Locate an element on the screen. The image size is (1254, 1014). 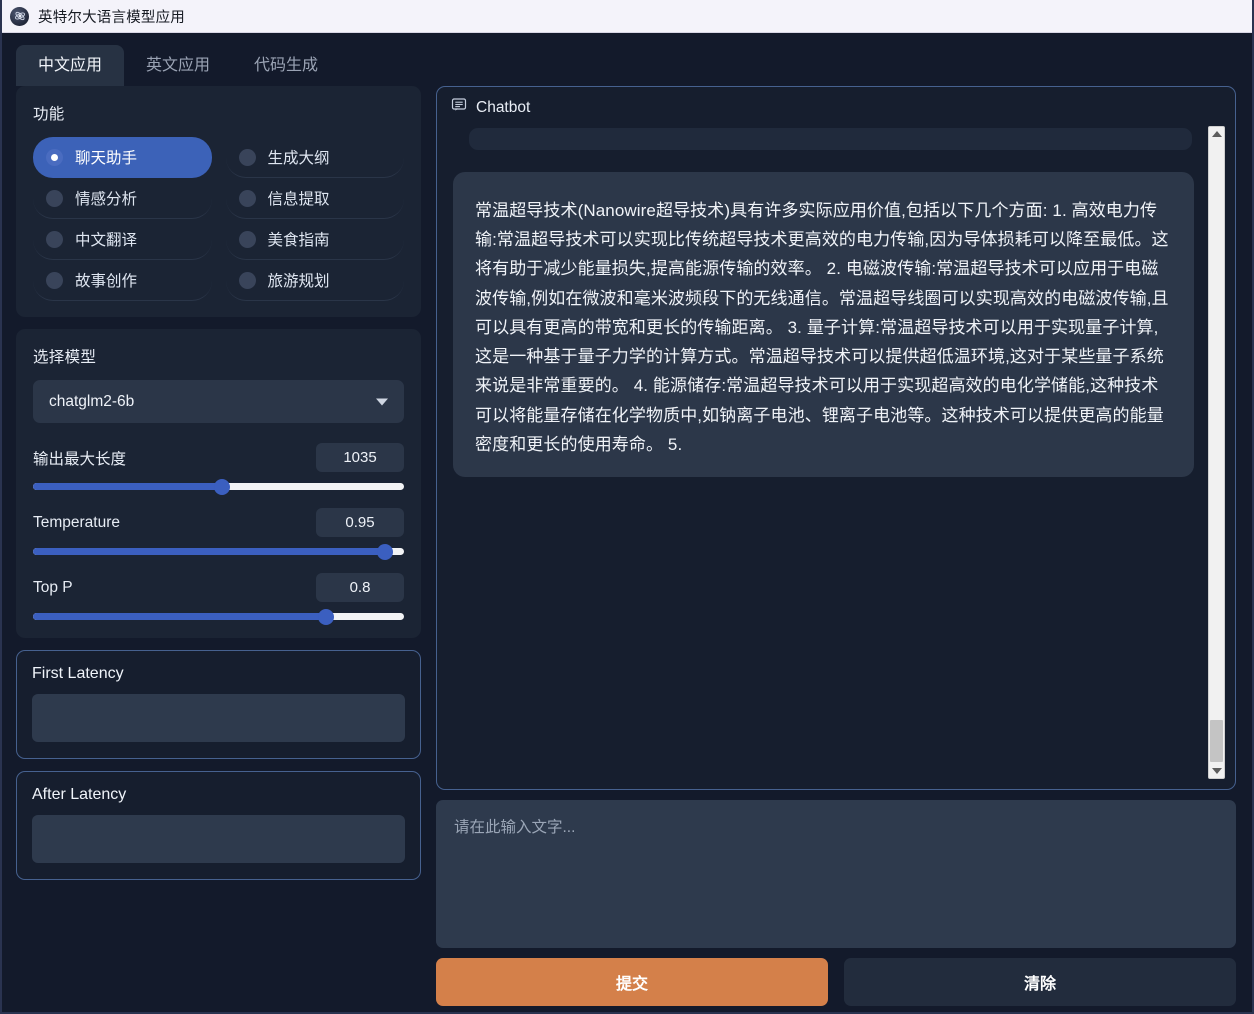
first-latency-panel: First Latency is located at coordinates (218, 704).